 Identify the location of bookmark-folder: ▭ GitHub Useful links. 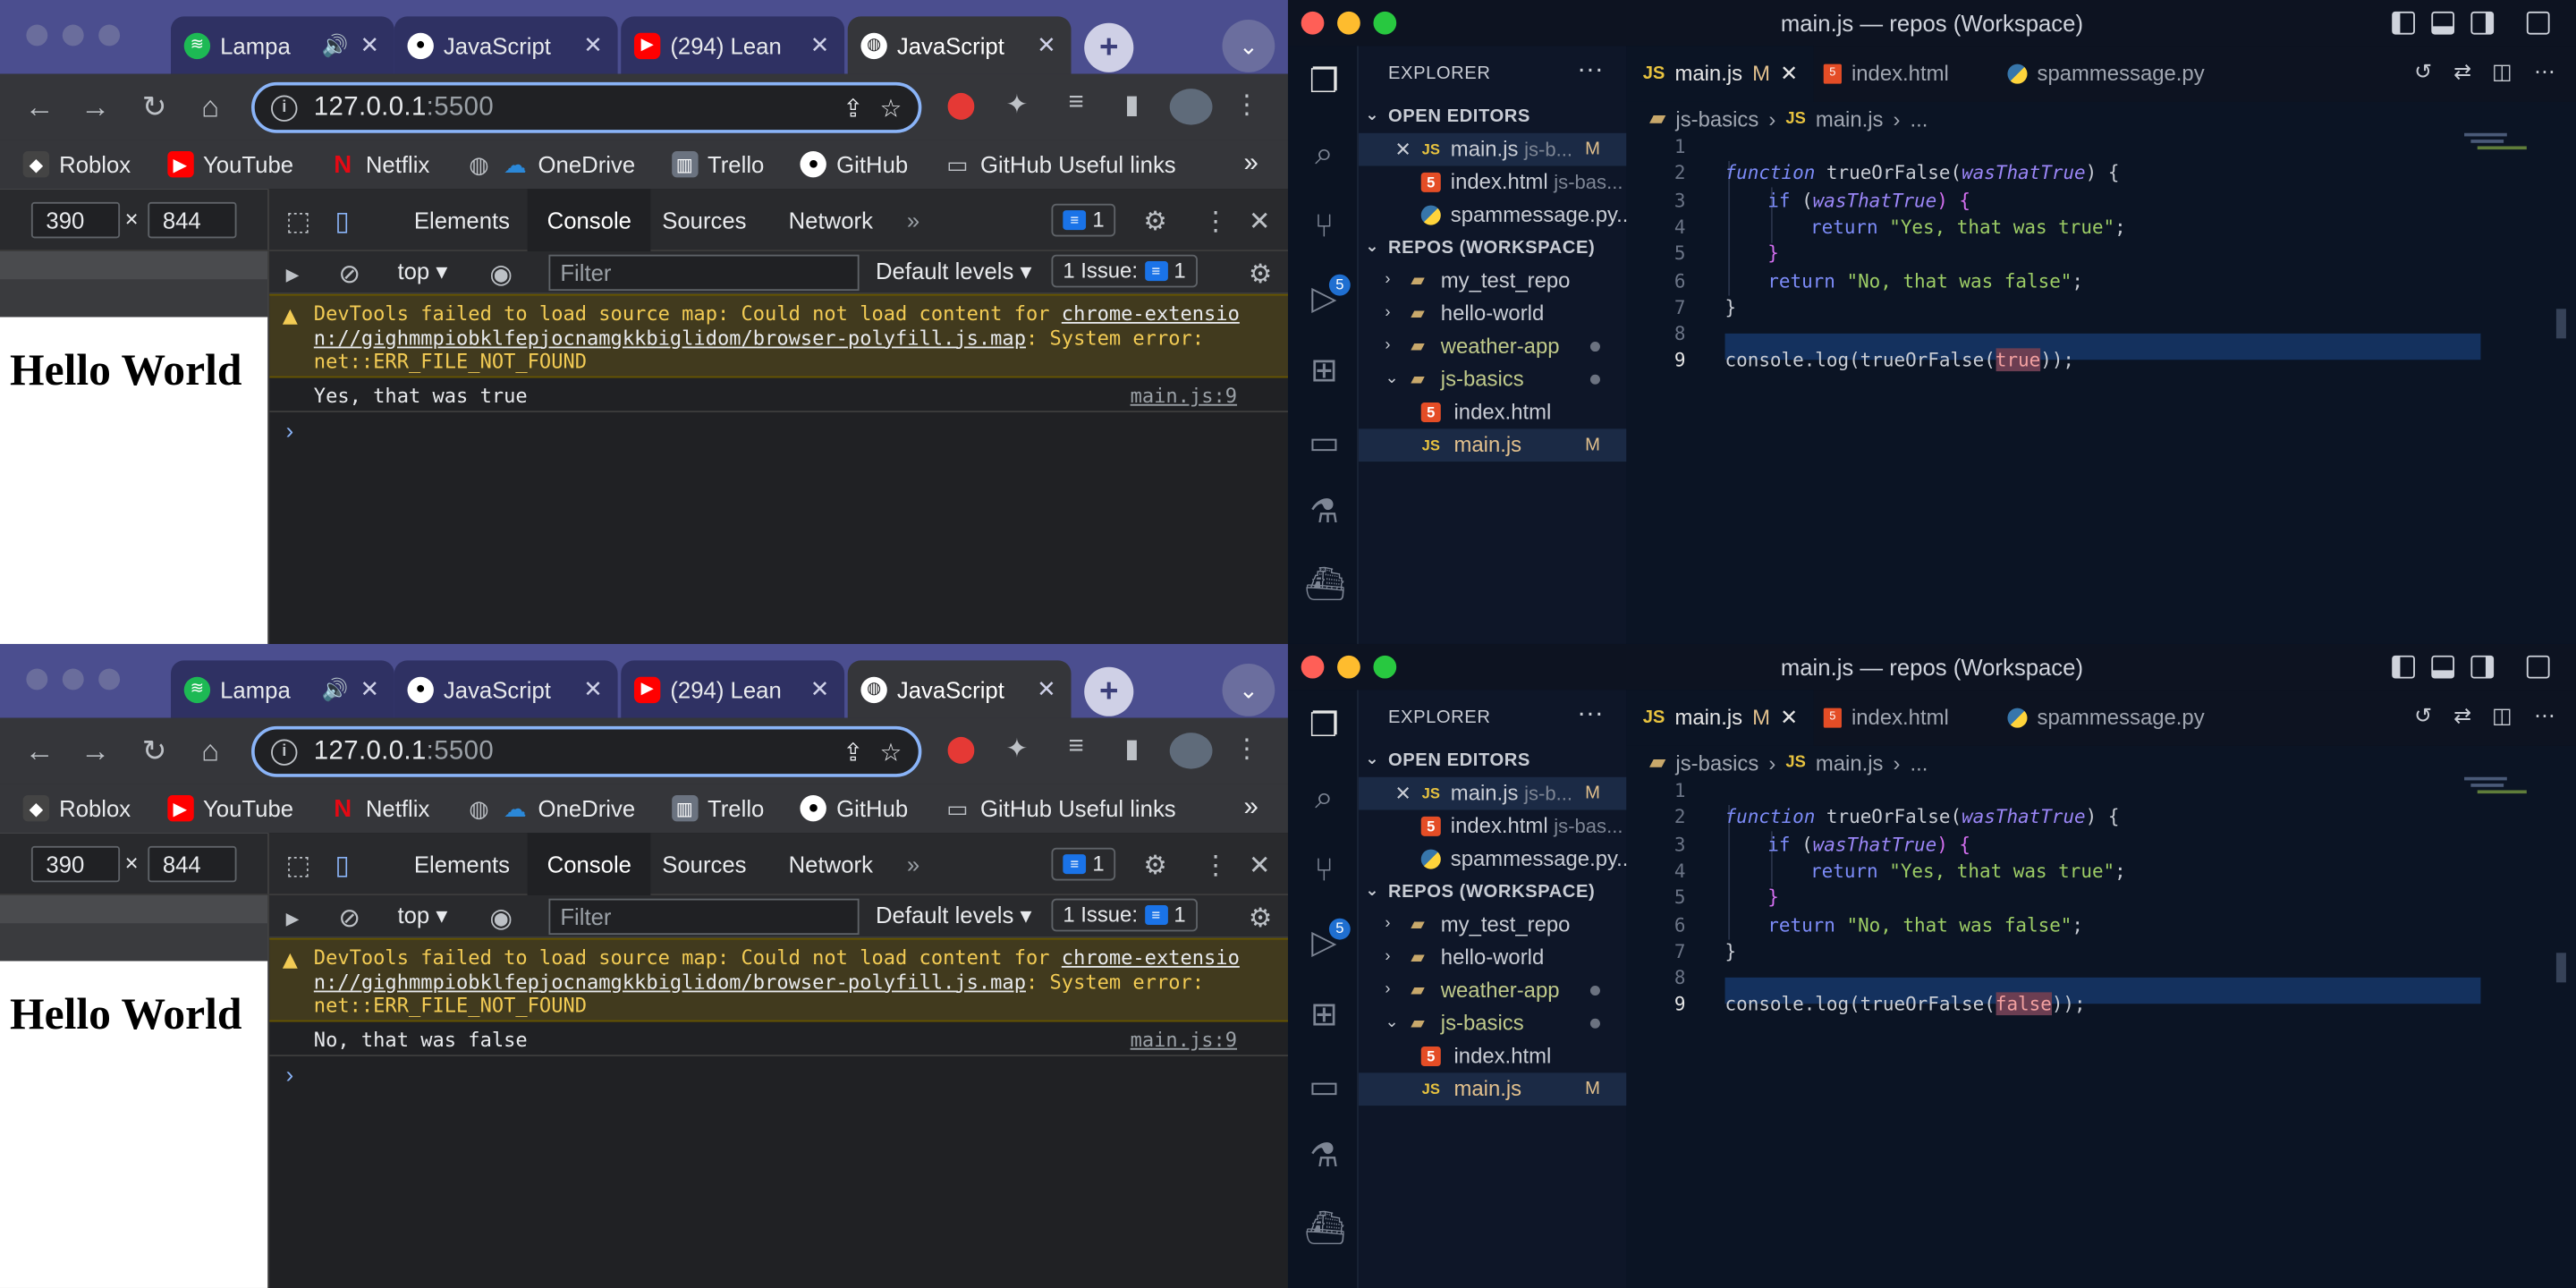
(1060, 163).